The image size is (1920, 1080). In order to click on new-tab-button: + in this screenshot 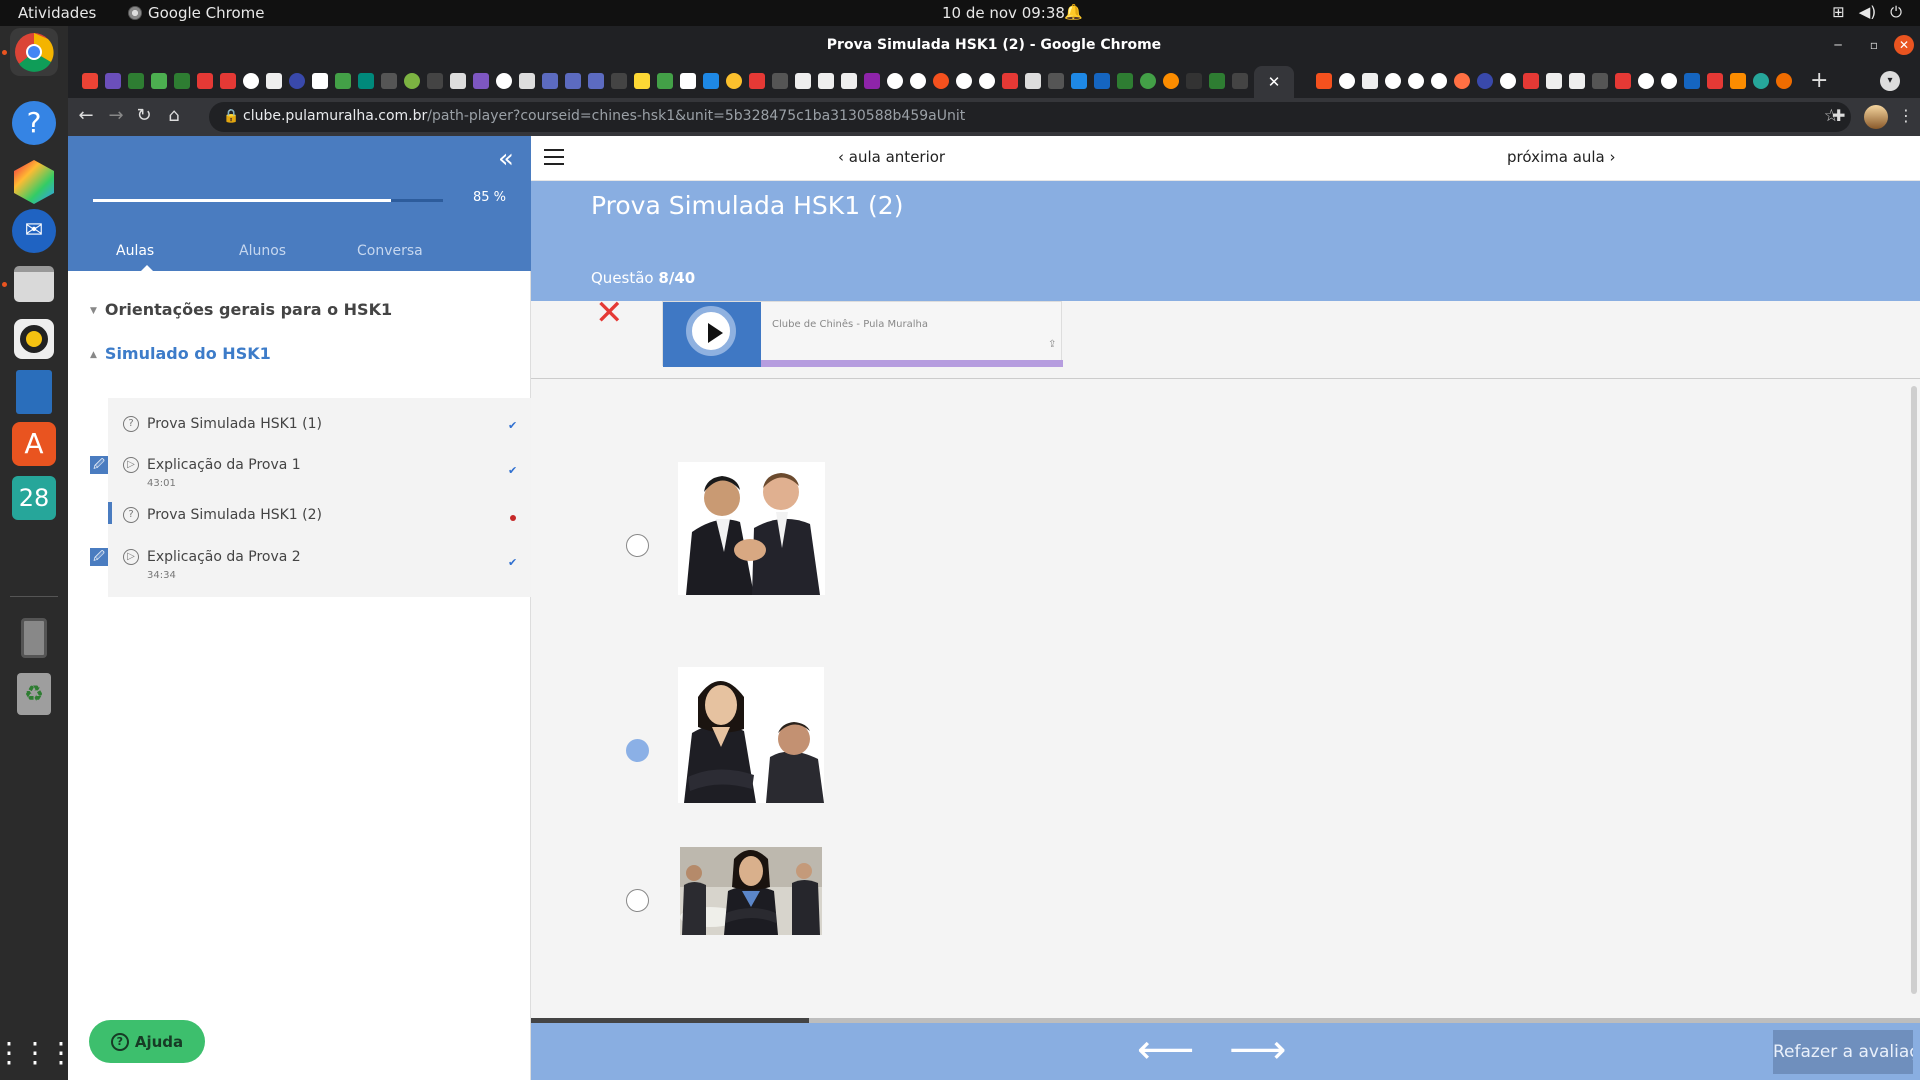, I will do `click(1819, 81)`.